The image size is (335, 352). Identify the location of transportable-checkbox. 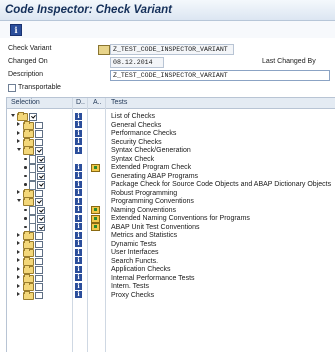
(12, 88).